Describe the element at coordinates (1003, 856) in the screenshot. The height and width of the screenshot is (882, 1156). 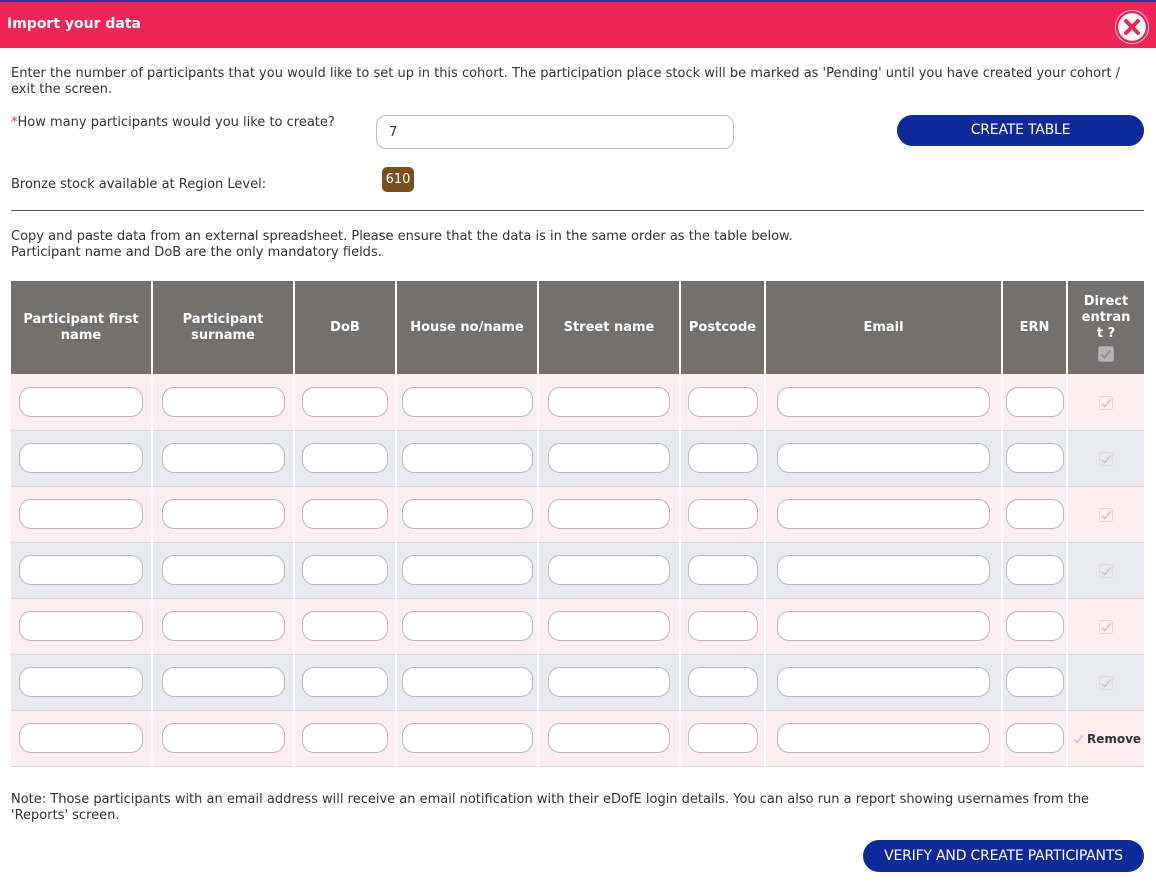
I see `verify-create-participants-button: VERIFY AND CREATE PARTICIPANTS` at that location.